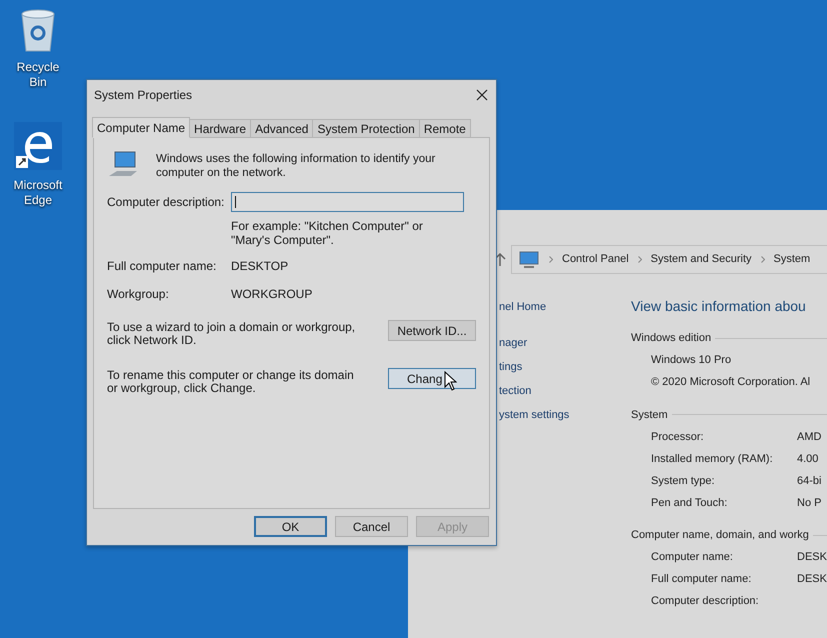 The width and height of the screenshot is (827, 638). Describe the element at coordinates (290, 526) in the screenshot. I see `dialog-button: OK` at that location.